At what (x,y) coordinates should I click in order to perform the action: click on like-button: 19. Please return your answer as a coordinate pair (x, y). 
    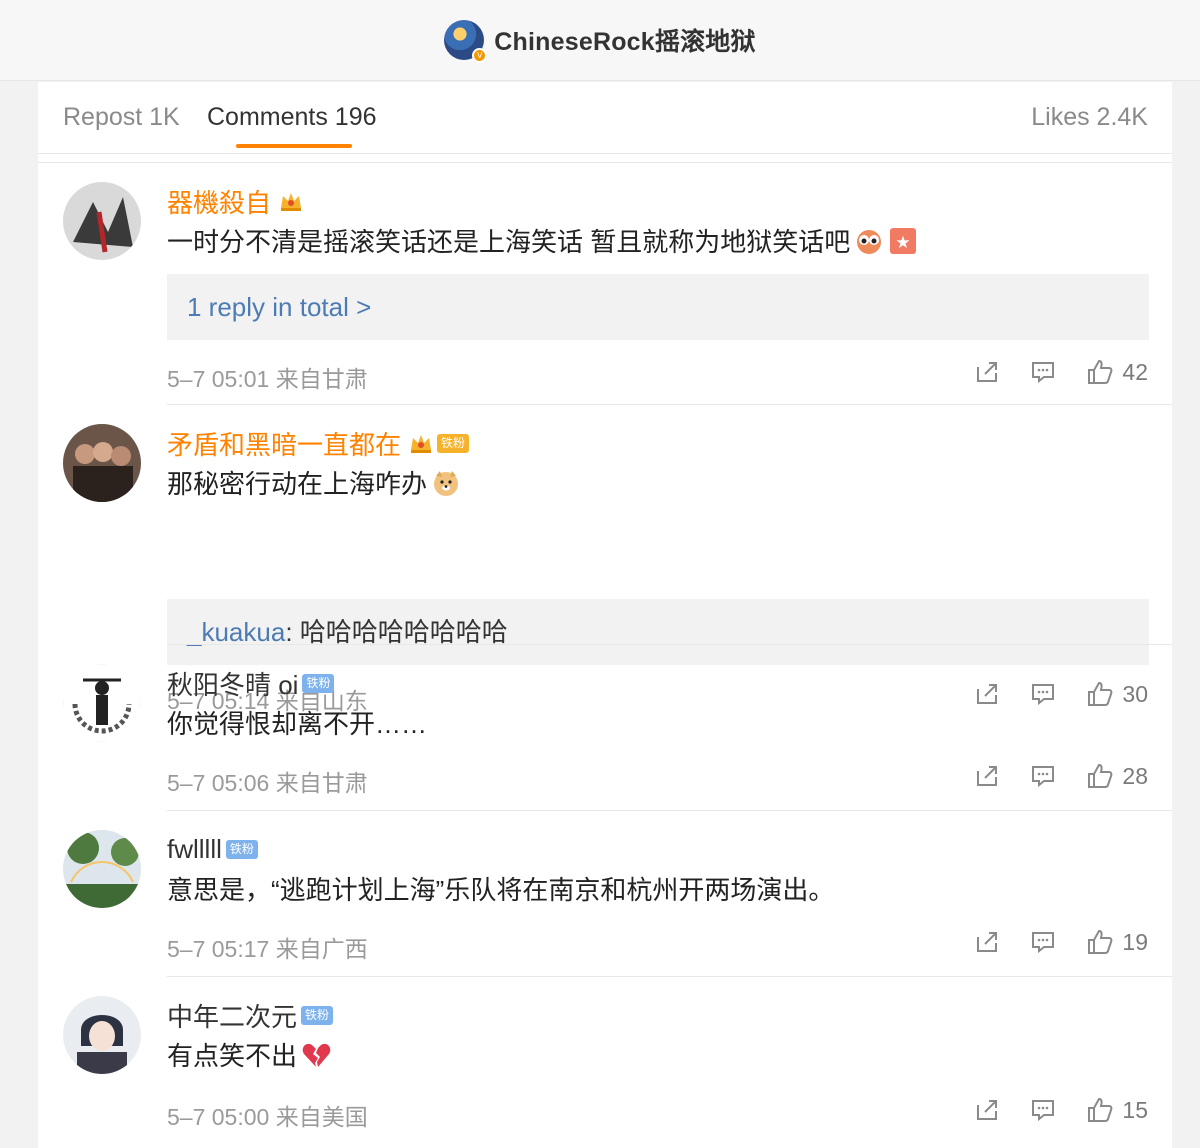
    Looking at the image, I should click on (1117, 942).